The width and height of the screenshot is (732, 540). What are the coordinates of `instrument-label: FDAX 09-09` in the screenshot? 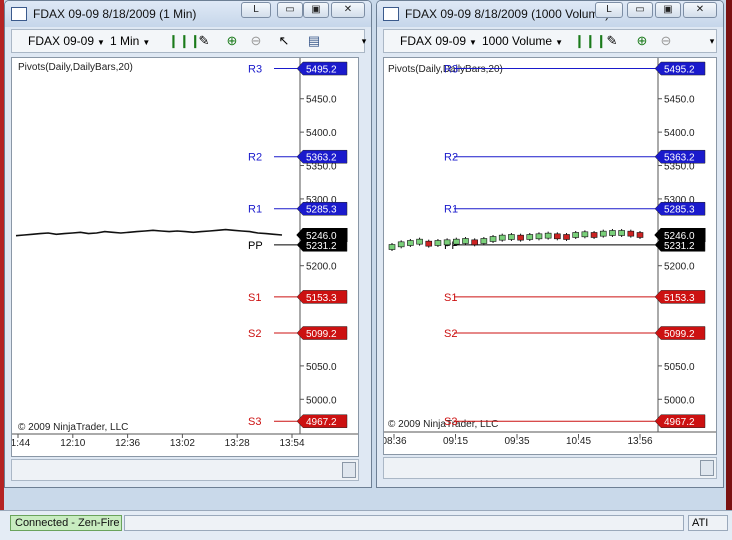 It's located at (433, 41).